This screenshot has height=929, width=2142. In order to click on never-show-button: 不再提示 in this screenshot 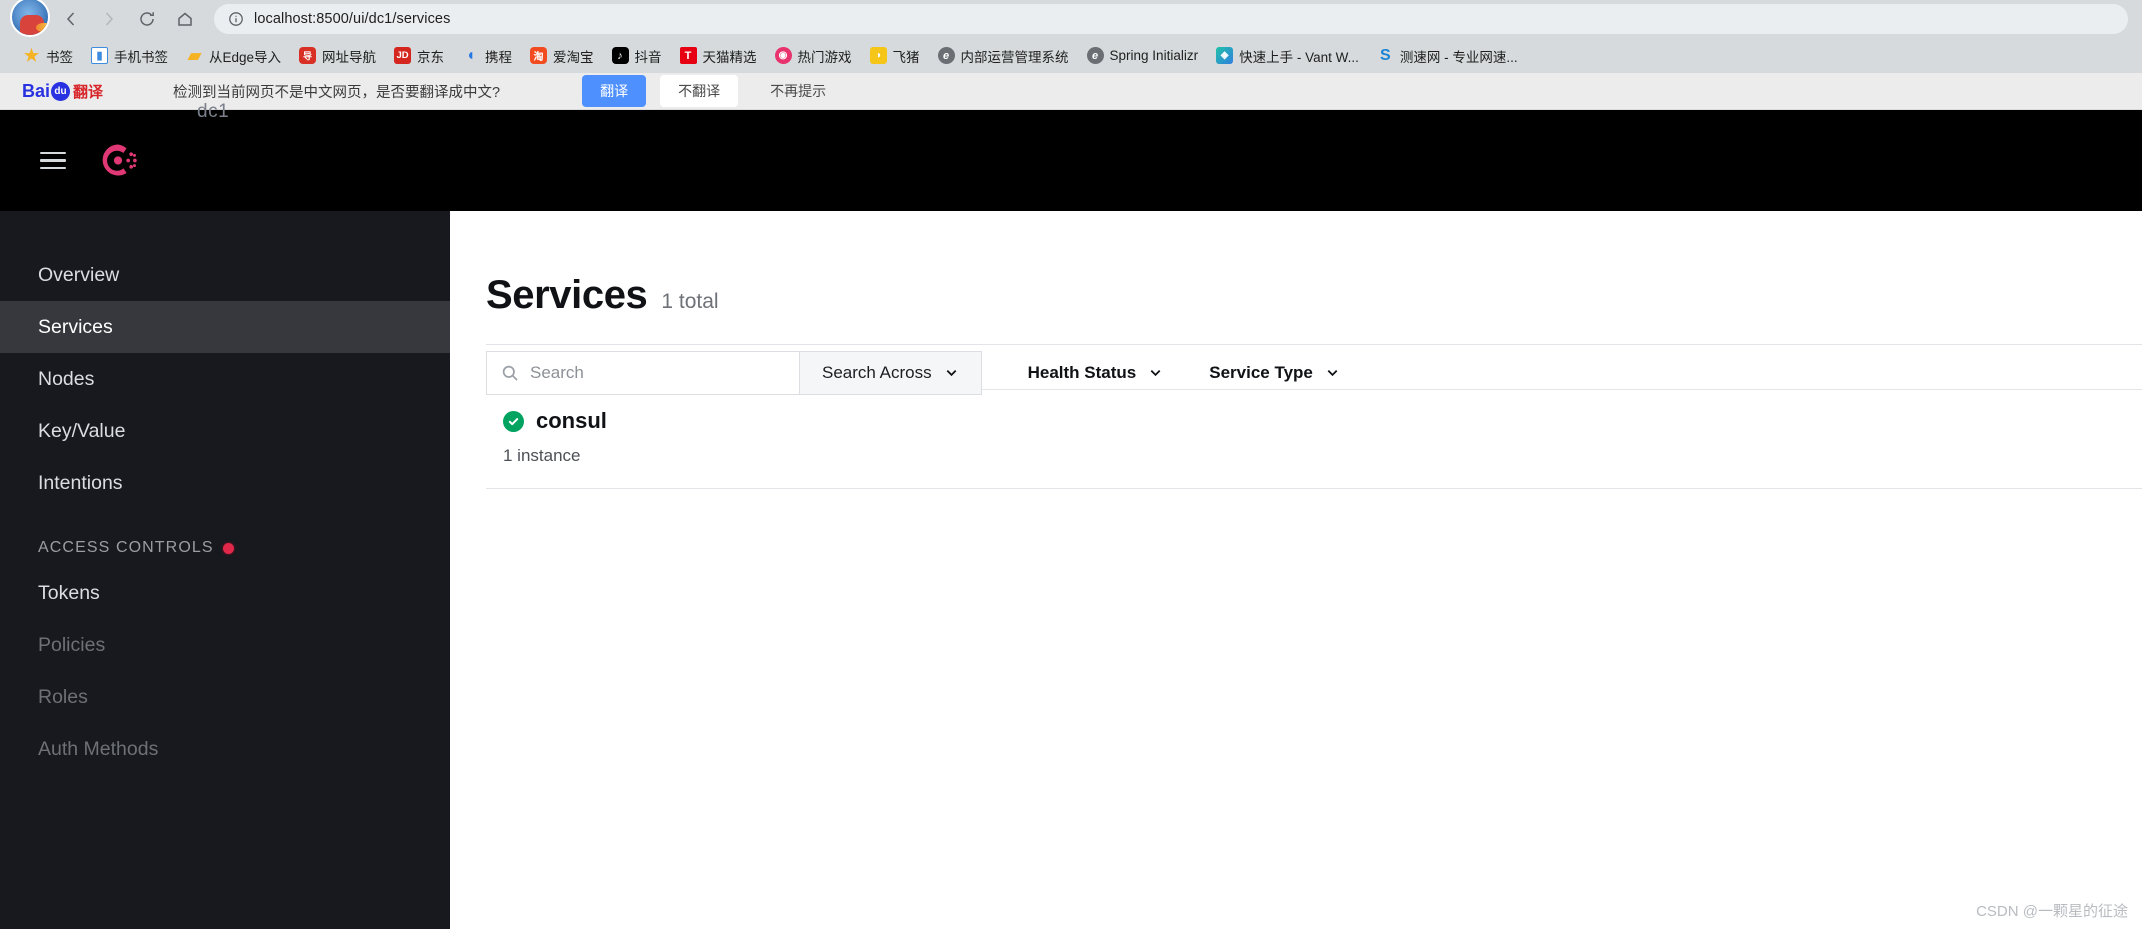, I will do `click(798, 91)`.